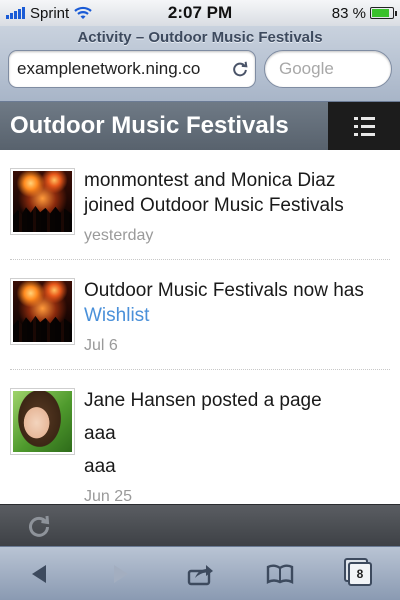  What do you see at coordinates (101, 345) in the screenshot?
I see `feed-item-time: Jul 6` at bounding box center [101, 345].